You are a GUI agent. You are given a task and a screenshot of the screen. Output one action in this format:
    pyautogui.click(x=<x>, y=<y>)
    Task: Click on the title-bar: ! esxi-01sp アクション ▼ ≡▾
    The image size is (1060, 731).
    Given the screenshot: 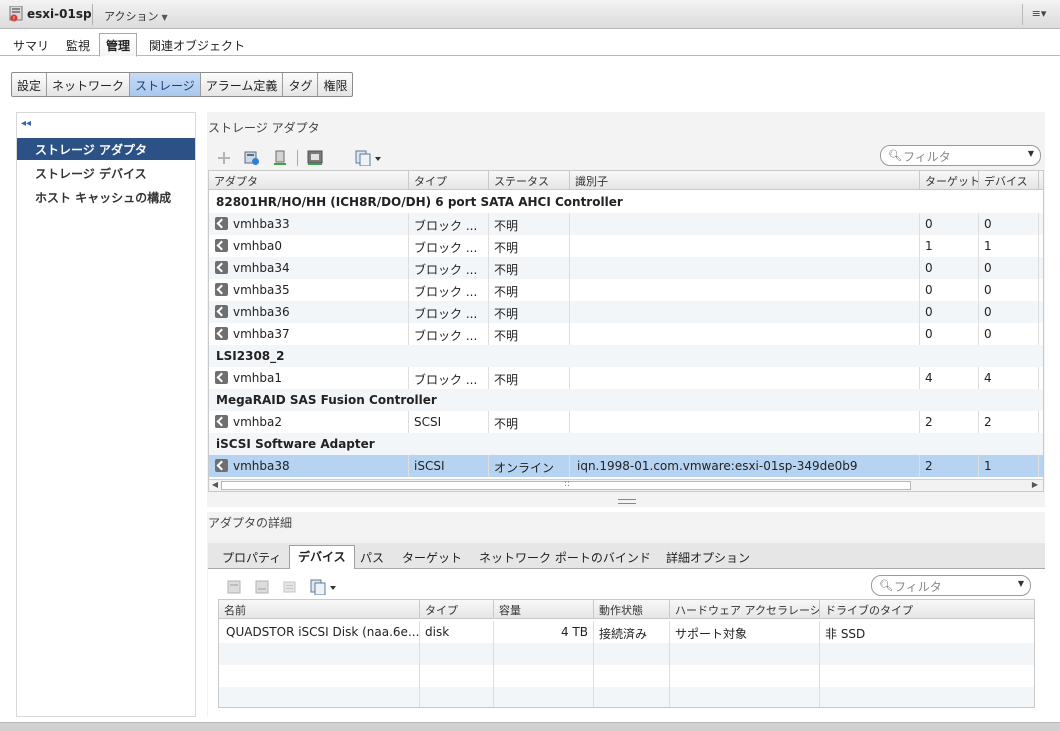 What is the action you would take?
    pyautogui.click(x=530, y=14)
    